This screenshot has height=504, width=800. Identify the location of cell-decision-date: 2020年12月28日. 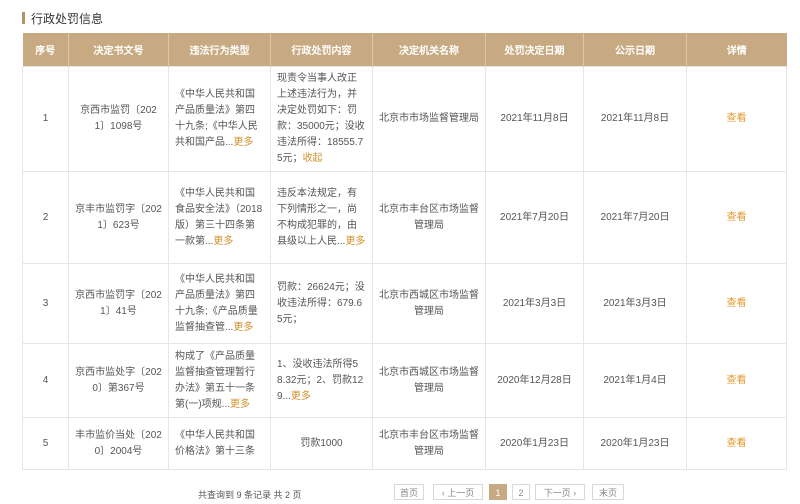
(534, 380).